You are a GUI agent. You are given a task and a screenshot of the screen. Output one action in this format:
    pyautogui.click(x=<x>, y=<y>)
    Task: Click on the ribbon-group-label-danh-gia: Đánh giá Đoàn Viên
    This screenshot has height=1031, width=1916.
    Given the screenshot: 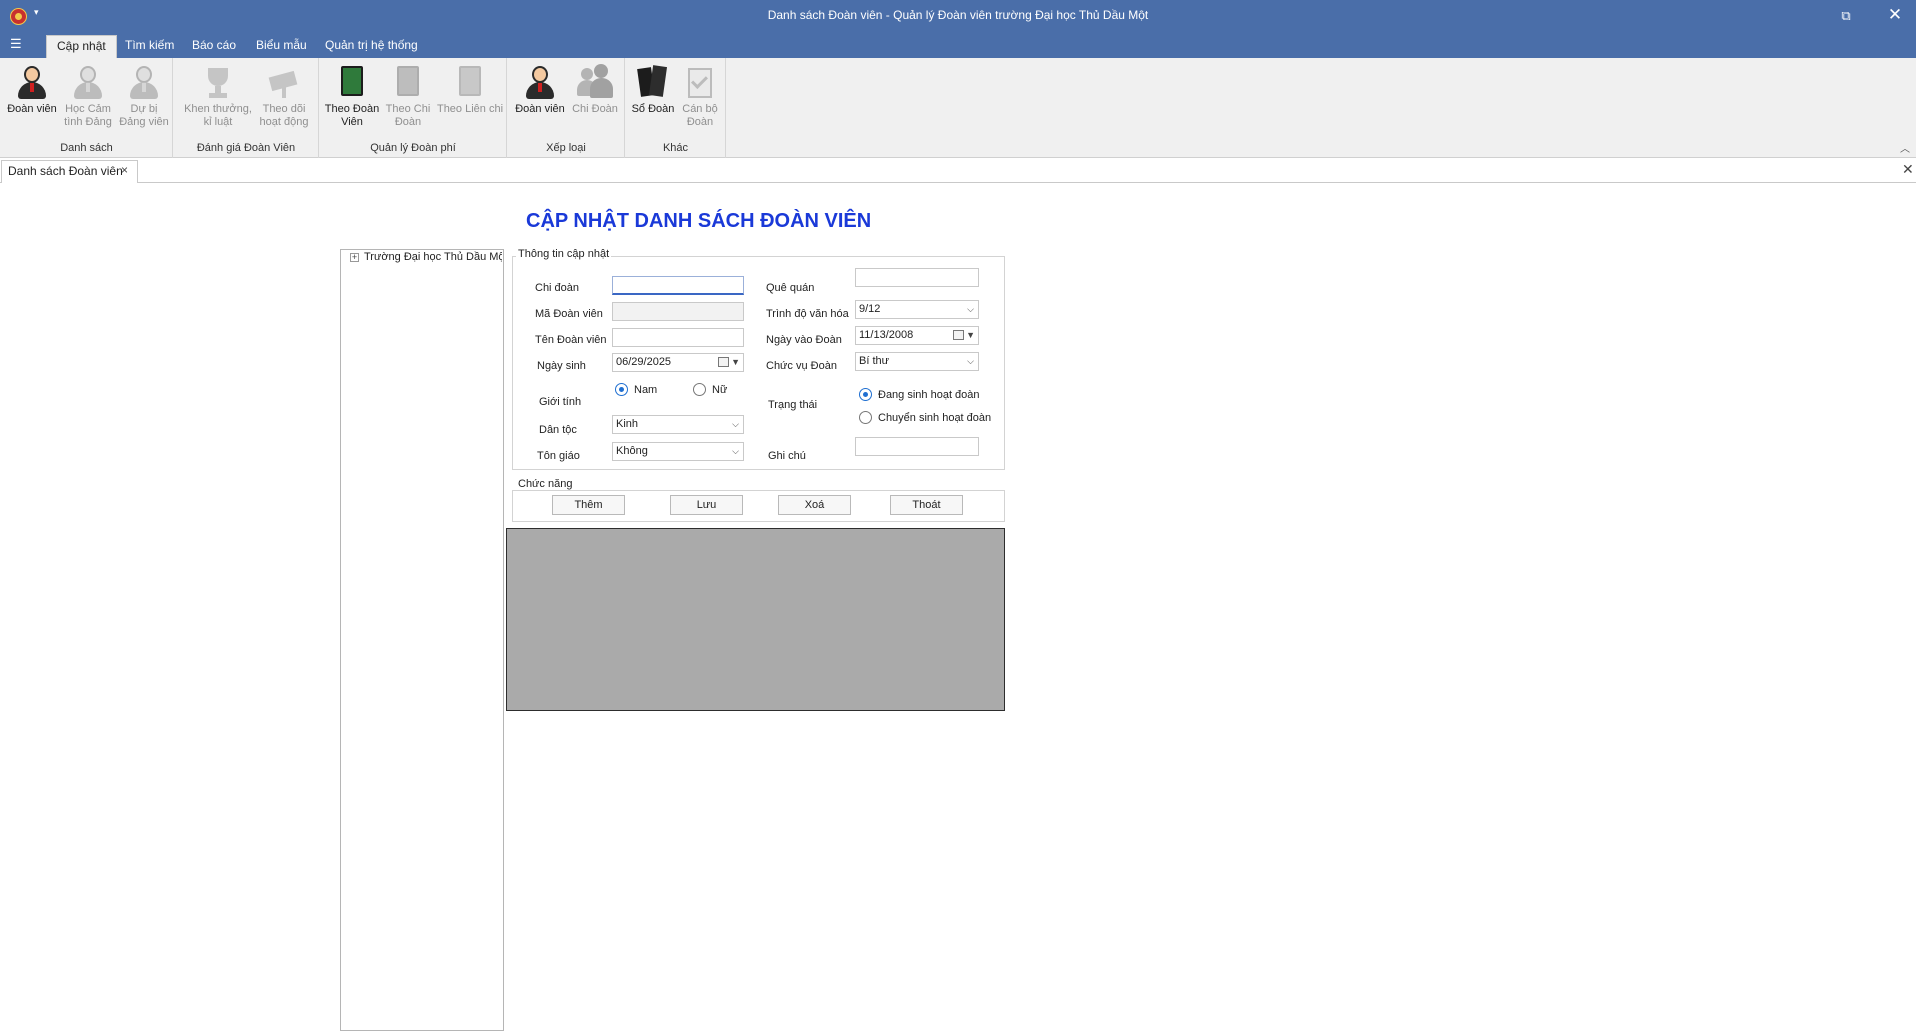 What is the action you would take?
    pyautogui.click(x=246, y=148)
    